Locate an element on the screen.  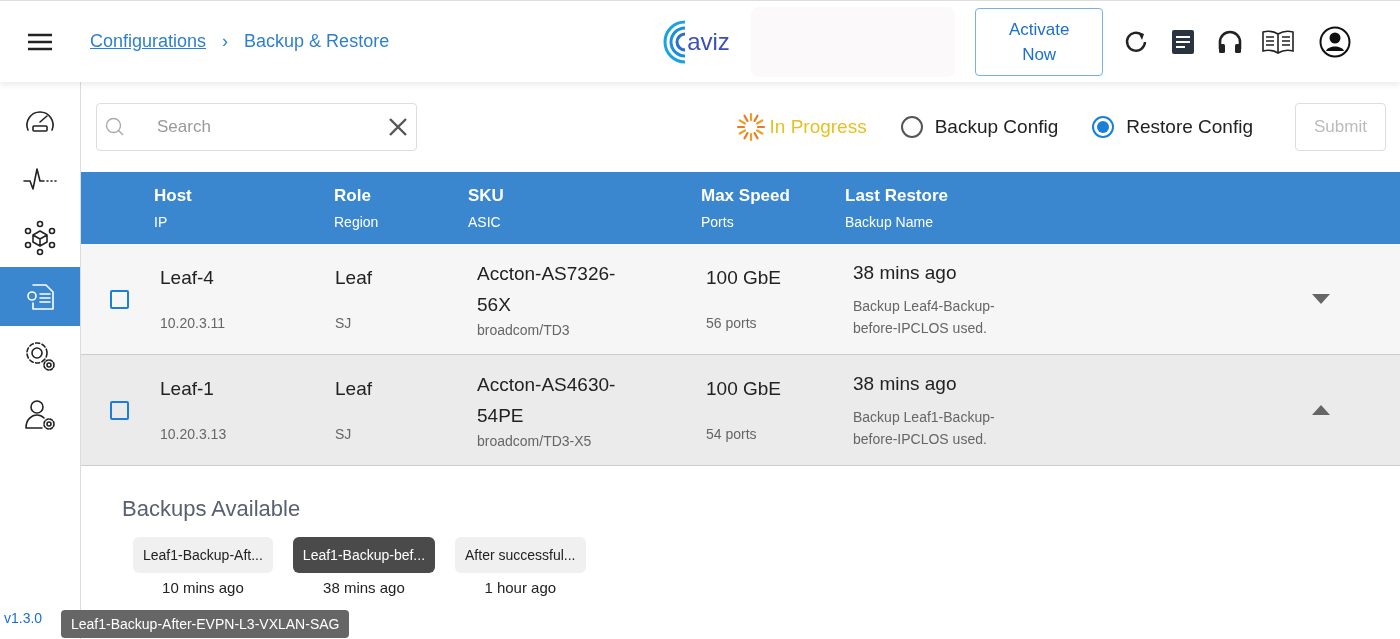
search-field: Search is located at coordinates (272, 127).